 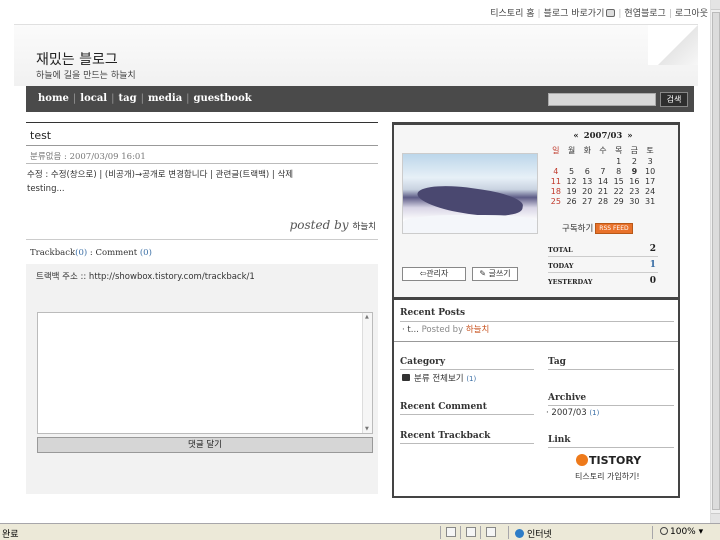 I want to click on recent-posts-title: Recent Posts, so click(x=433, y=313).